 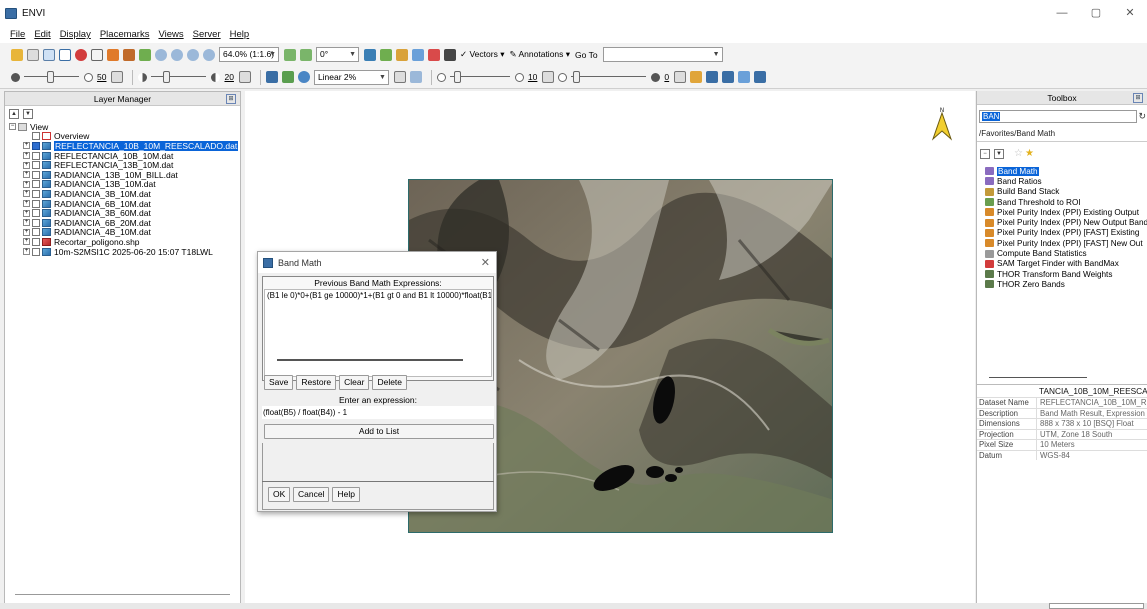 I want to click on tool-list-scrollbar, so click(x=1038, y=377).